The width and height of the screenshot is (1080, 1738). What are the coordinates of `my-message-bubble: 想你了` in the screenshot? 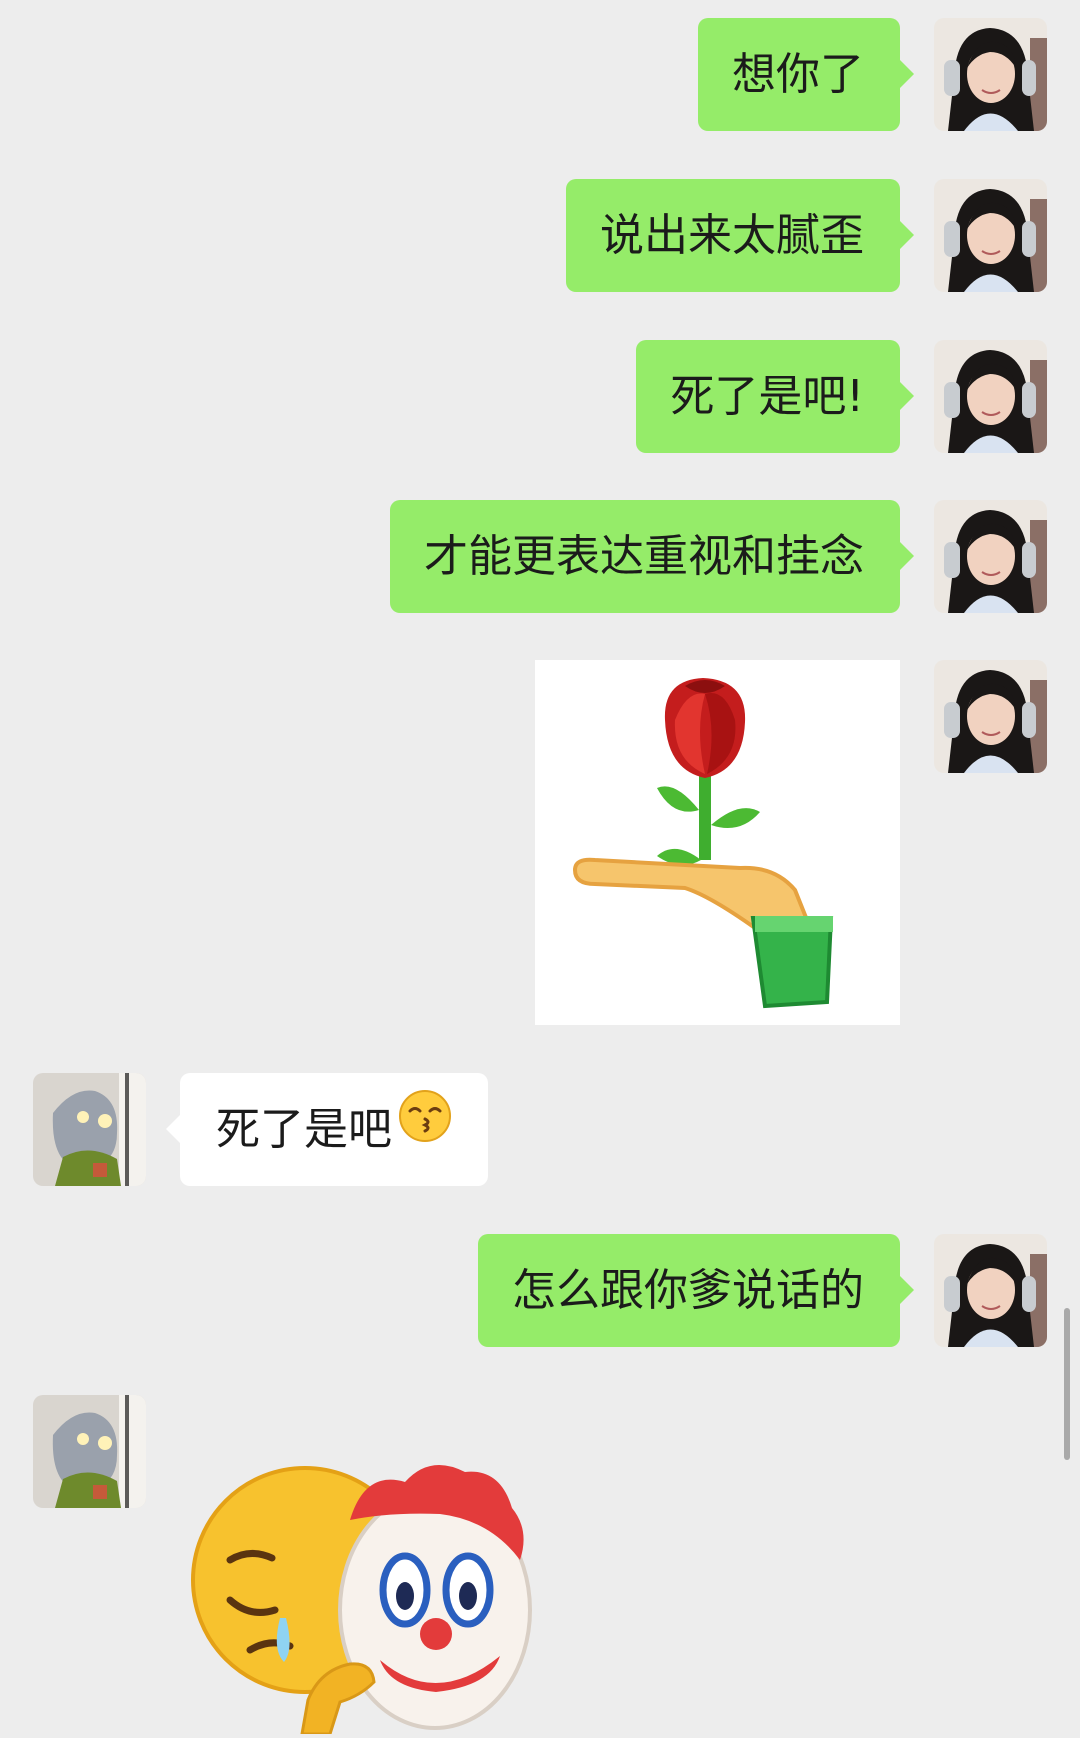 It's located at (806, 74).